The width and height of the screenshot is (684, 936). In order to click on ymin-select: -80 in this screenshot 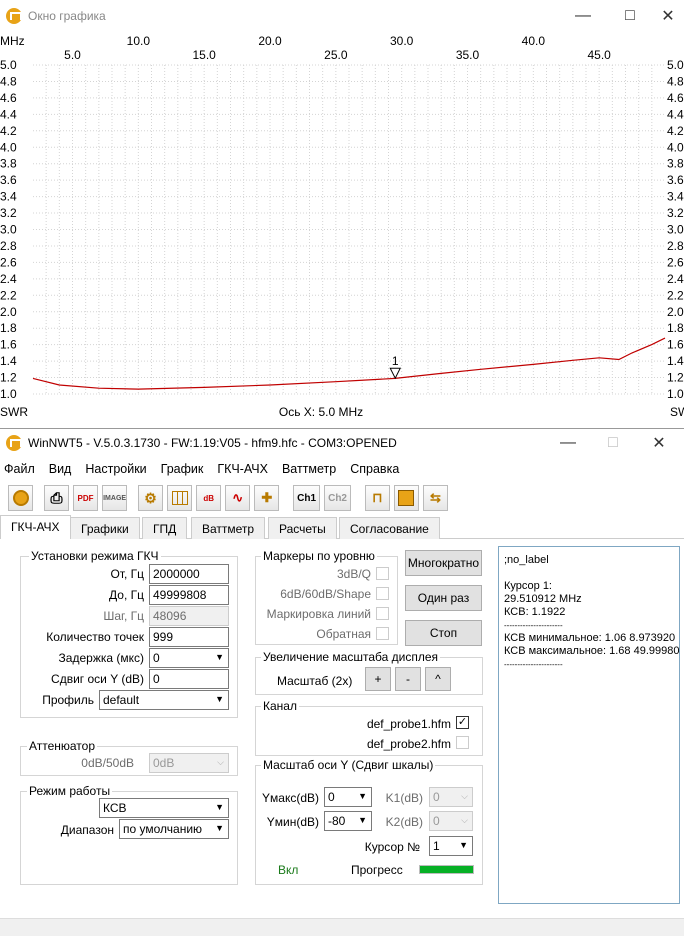, I will do `click(348, 821)`.